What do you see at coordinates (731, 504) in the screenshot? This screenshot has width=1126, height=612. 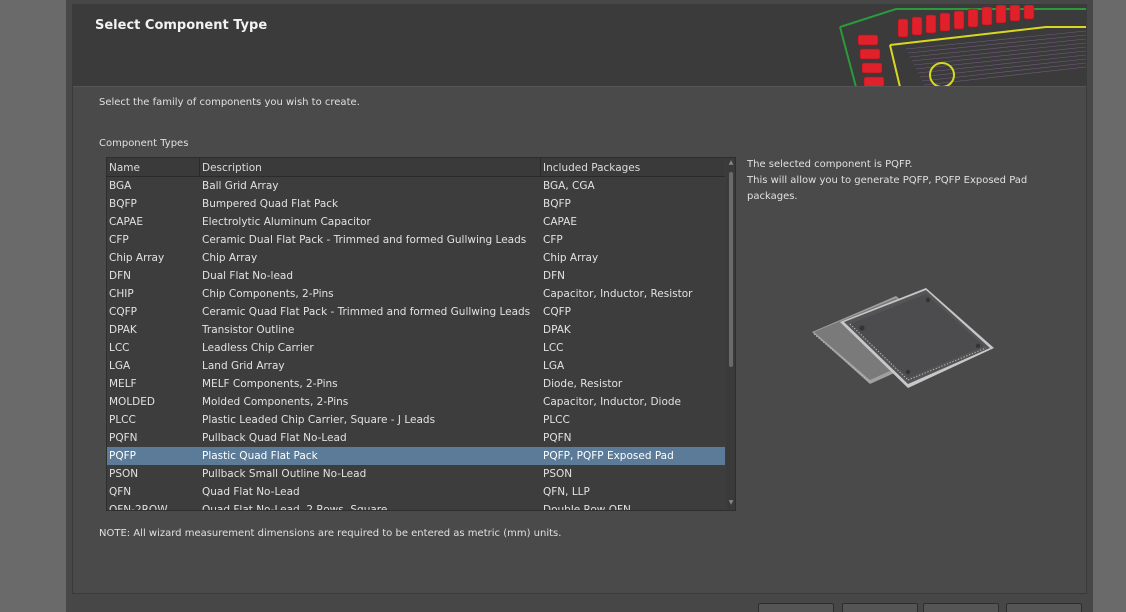 I see `scroll-down-arrow-icon: ▼` at bounding box center [731, 504].